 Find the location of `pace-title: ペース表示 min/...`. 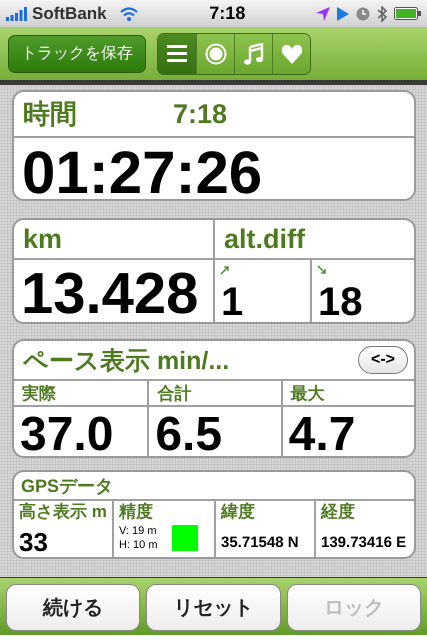

pace-title: ペース表示 min/... is located at coordinates (126, 361).